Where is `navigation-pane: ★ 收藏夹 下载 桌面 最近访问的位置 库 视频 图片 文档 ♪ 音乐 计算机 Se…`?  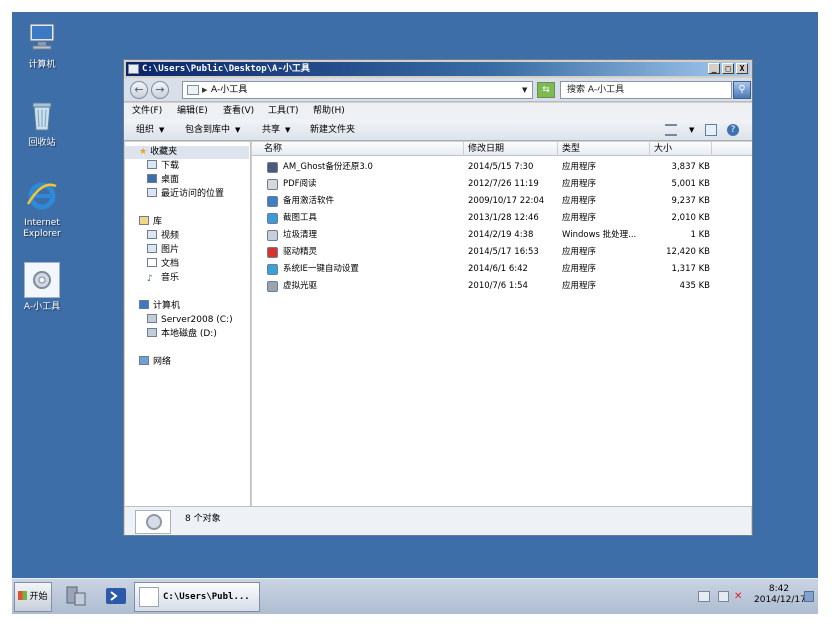
navigation-pane: ★ 收藏夹 下载 桌面 最近访问的位置 库 视频 图片 文档 ♪ 音乐 计算机 Se… is located at coordinates (188, 324).